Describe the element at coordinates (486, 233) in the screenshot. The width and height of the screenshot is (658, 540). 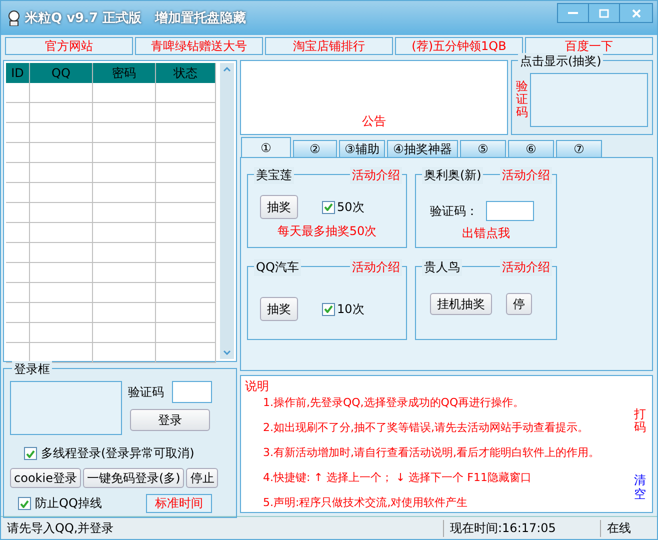
I see `error-link: 出错点我` at that location.